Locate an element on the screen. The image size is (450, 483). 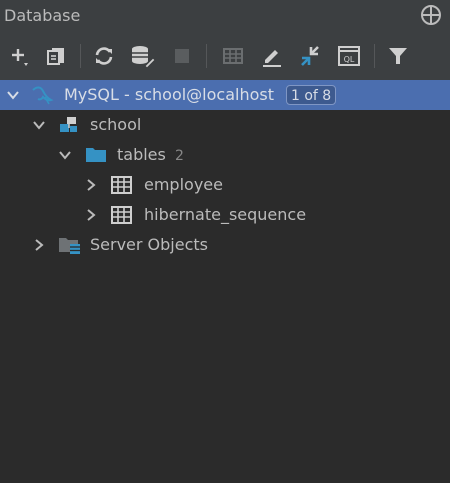
table-editor-button is located at coordinates (233, 56).